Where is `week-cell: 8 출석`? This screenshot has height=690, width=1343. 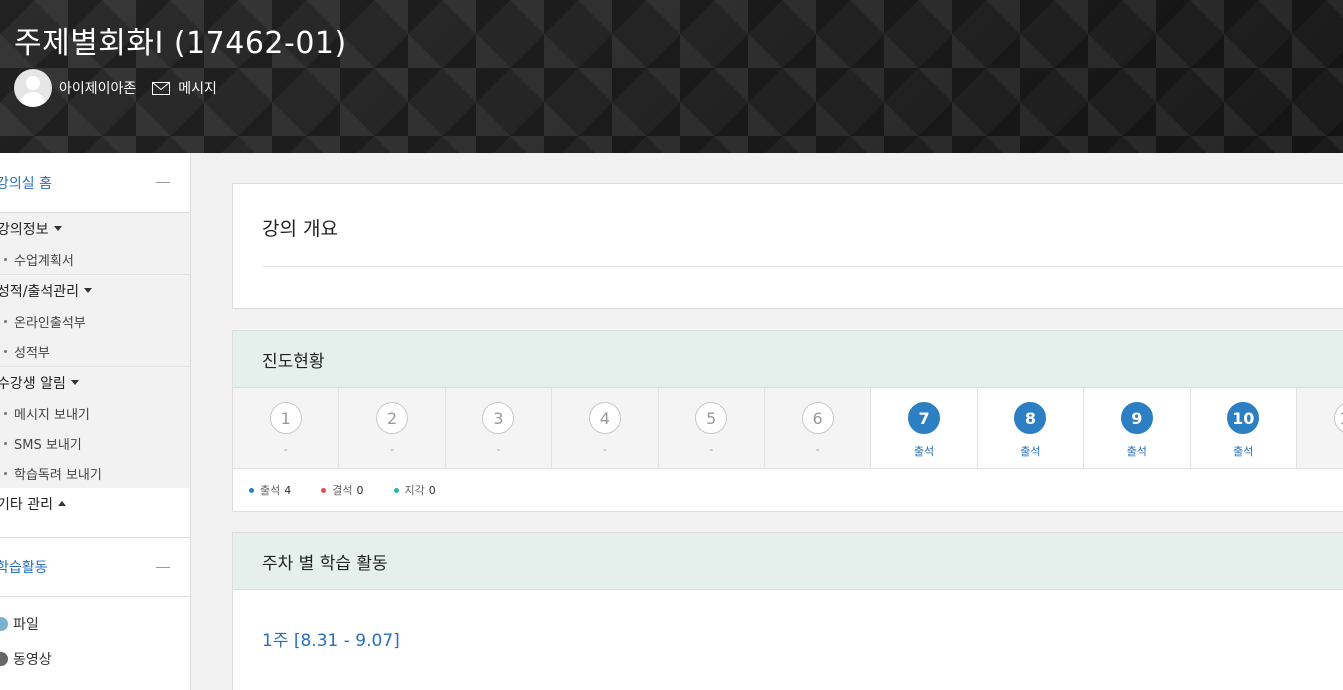 week-cell: 8 출석 is located at coordinates (1031, 428).